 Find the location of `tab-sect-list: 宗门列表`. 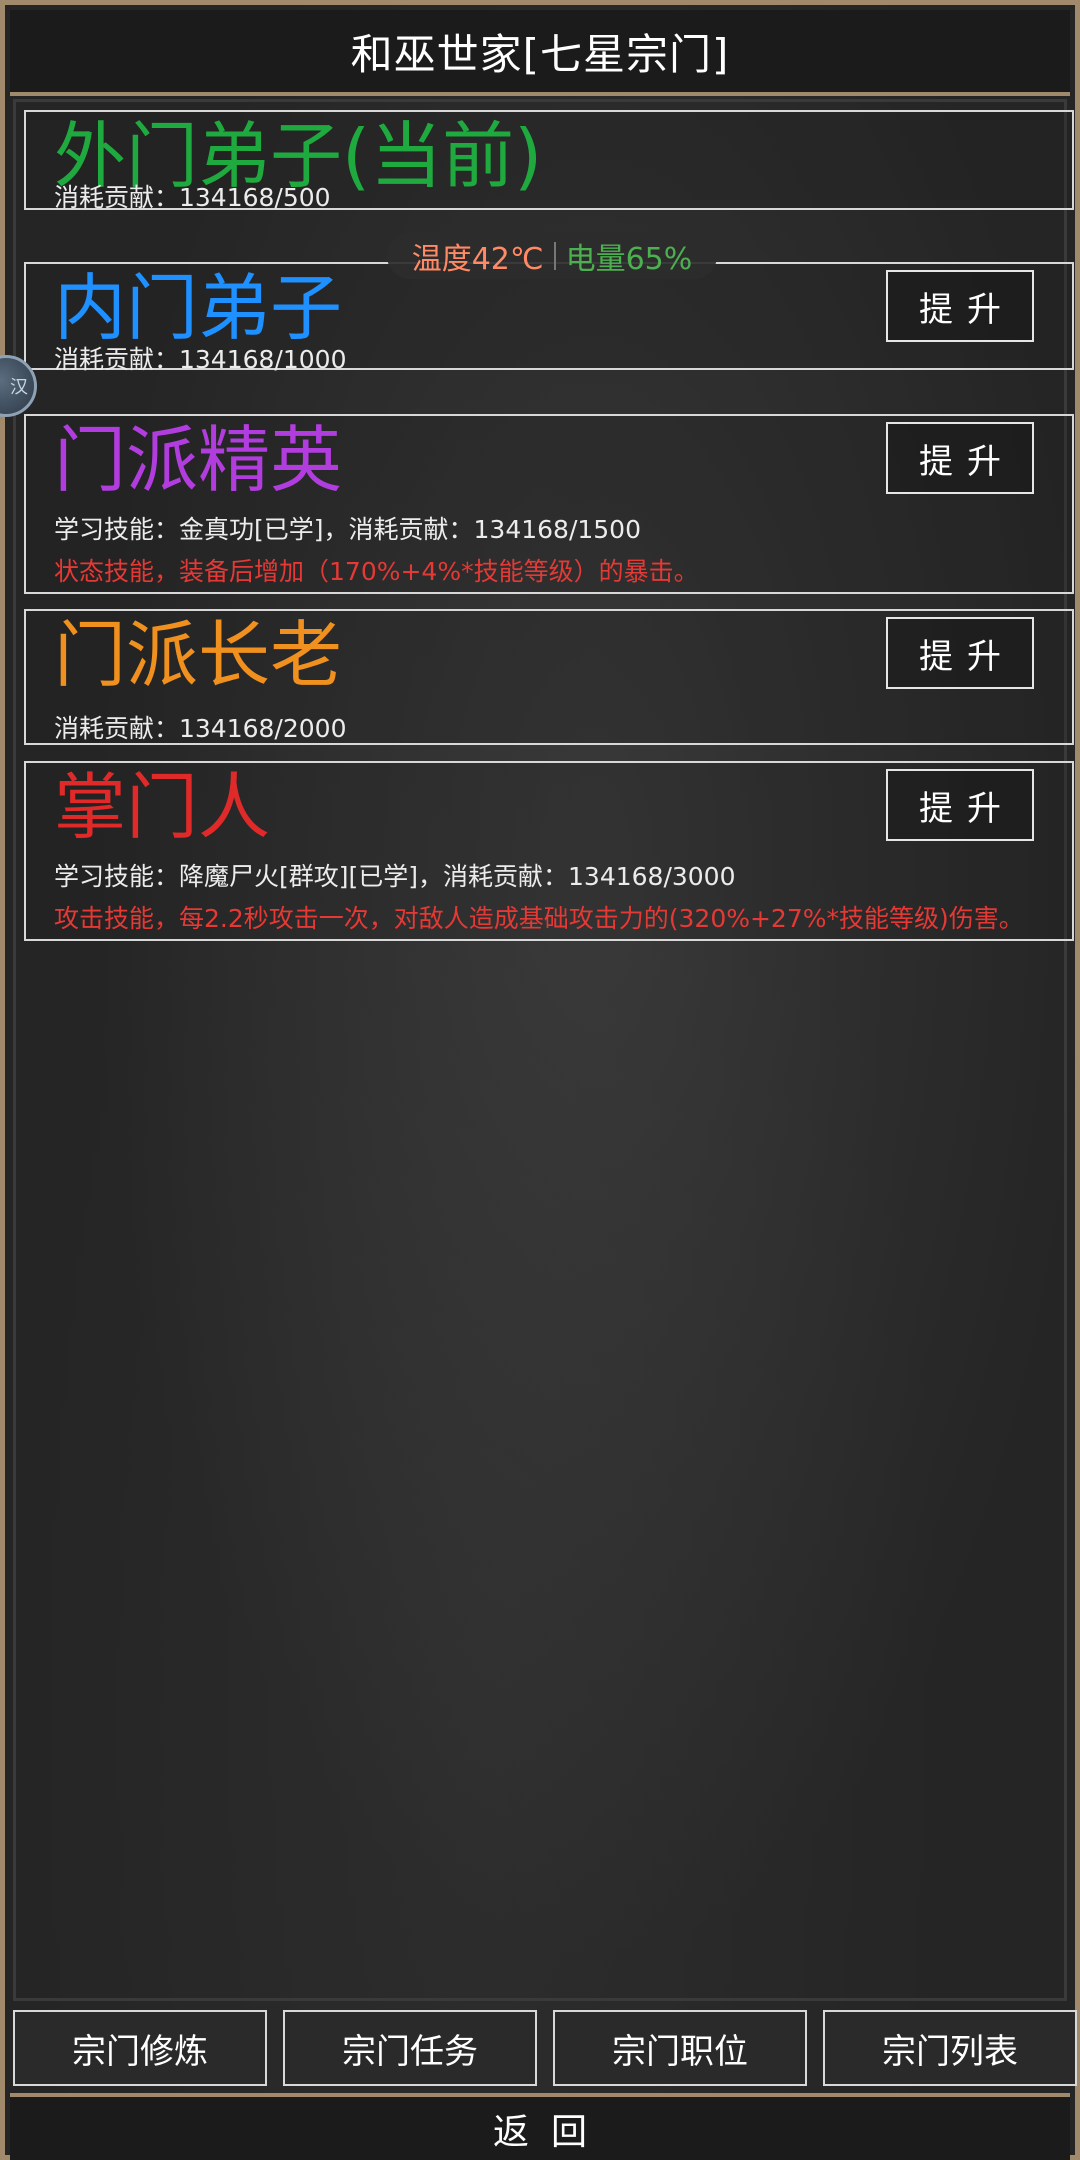

tab-sect-list: 宗门列表 is located at coordinates (950, 2048).